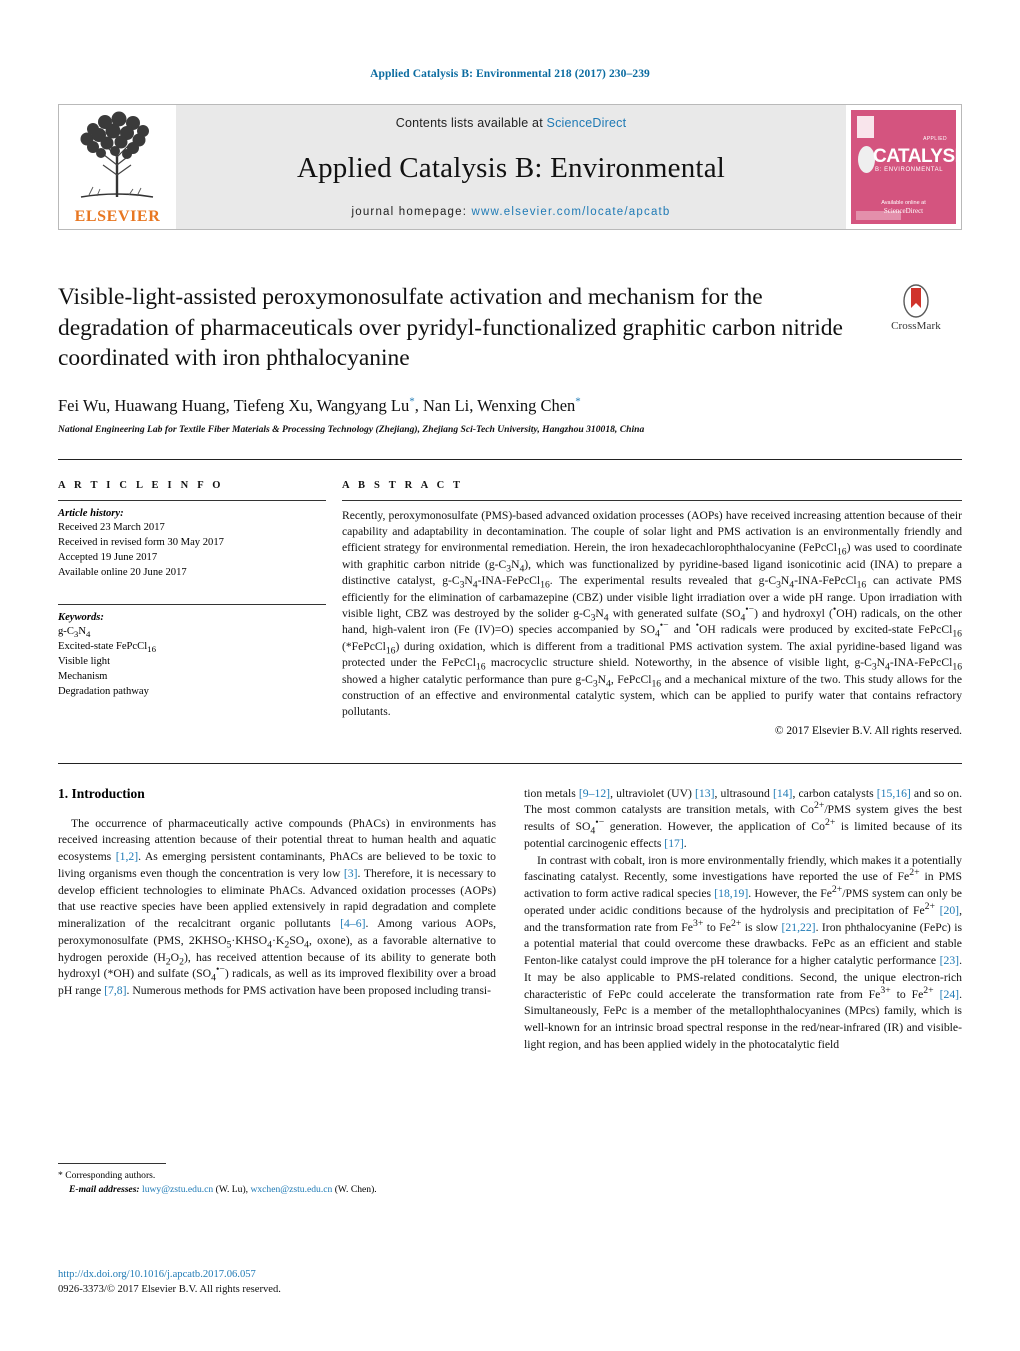 Image resolution: width=1020 pixels, height=1351 pixels. I want to click on authors-tail: , Nan Li, Wenxing Chen, so click(495, 405).